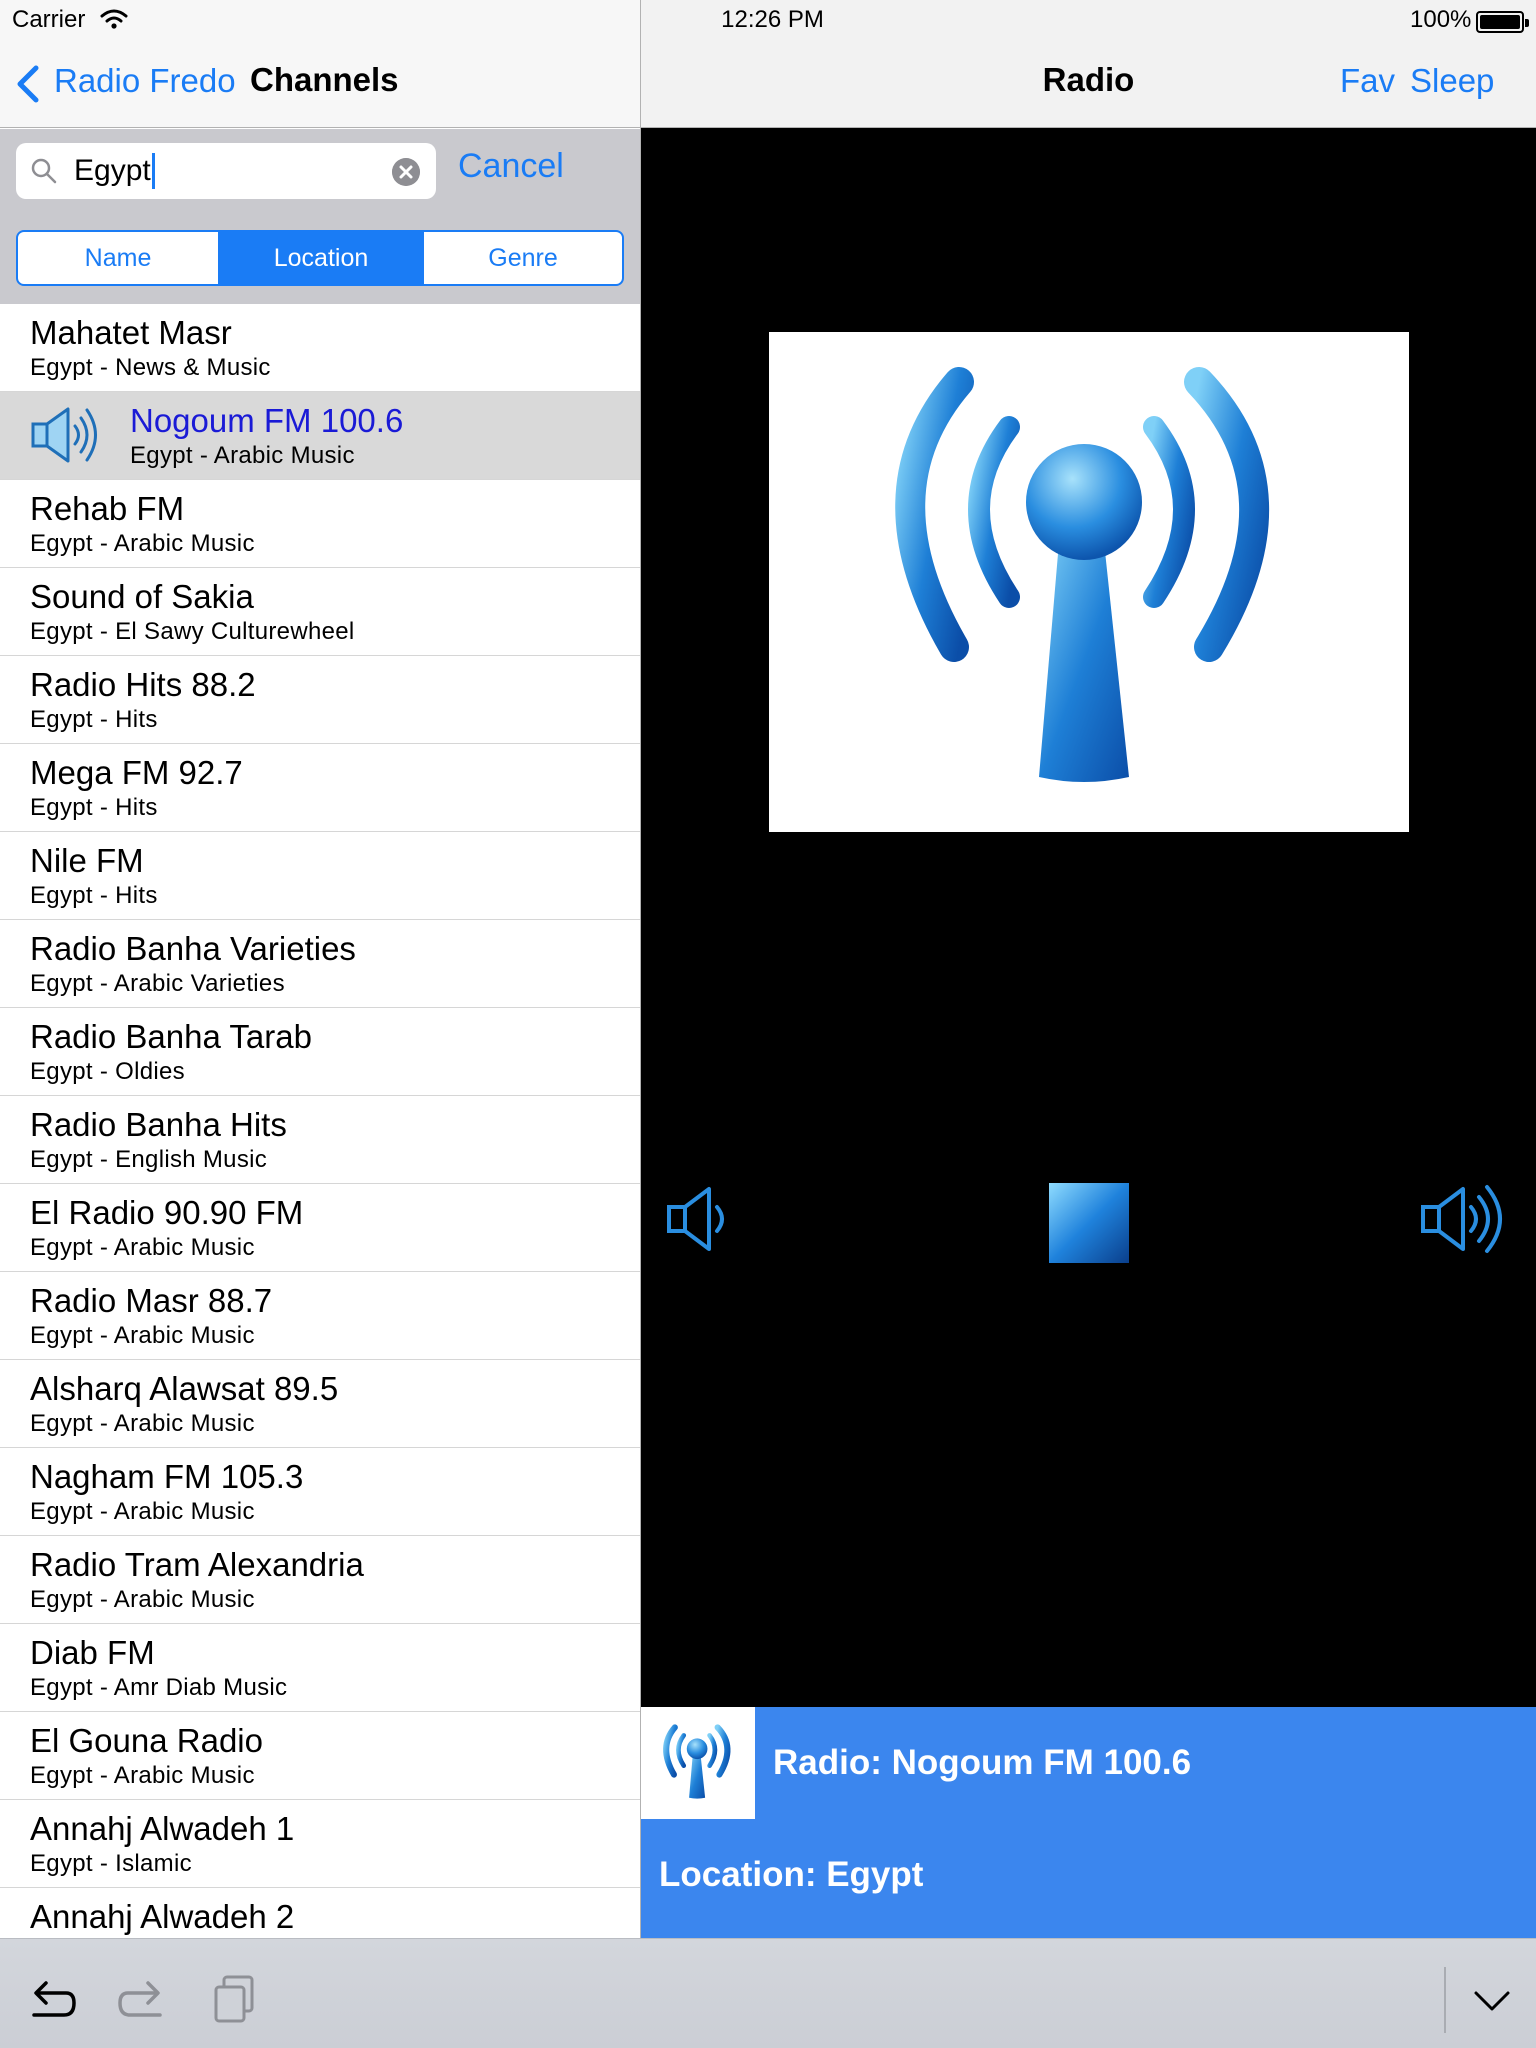 The height and width of the screenshot is (2048, 1536). Describe the element at coordinates (136, 772) in the screenshot. I see `channel-name: Mega FM 92.7` at that location.